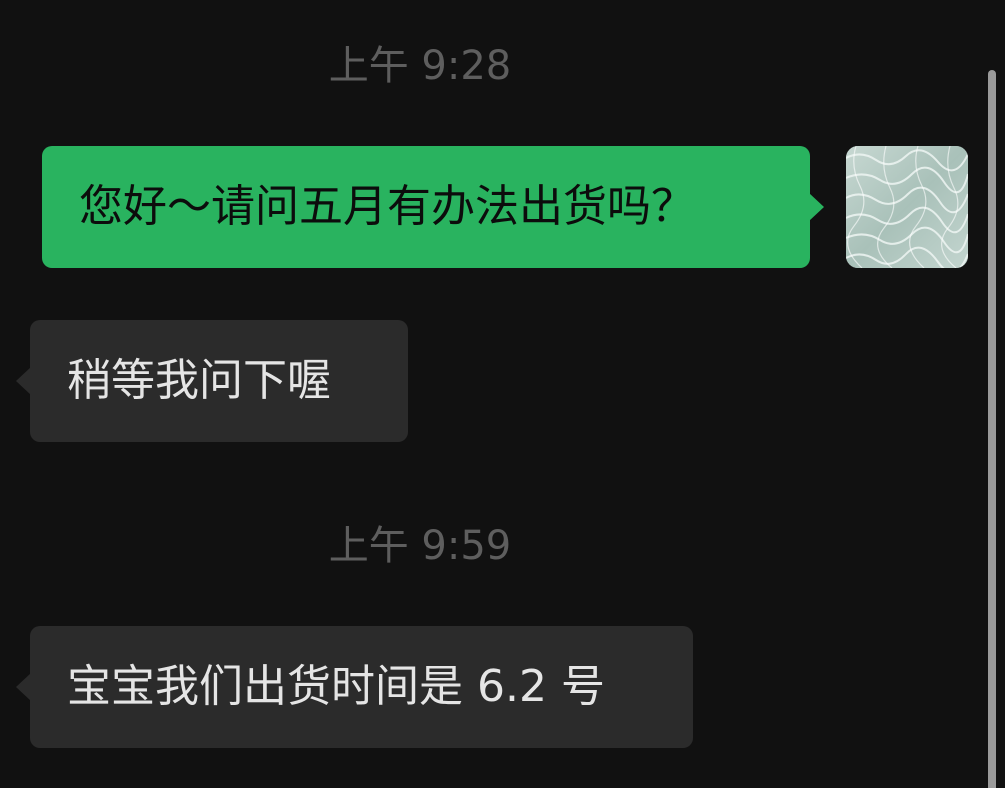  I want to click on incoming-message-bubble: 稍等我问下喔, so click(212, 381).